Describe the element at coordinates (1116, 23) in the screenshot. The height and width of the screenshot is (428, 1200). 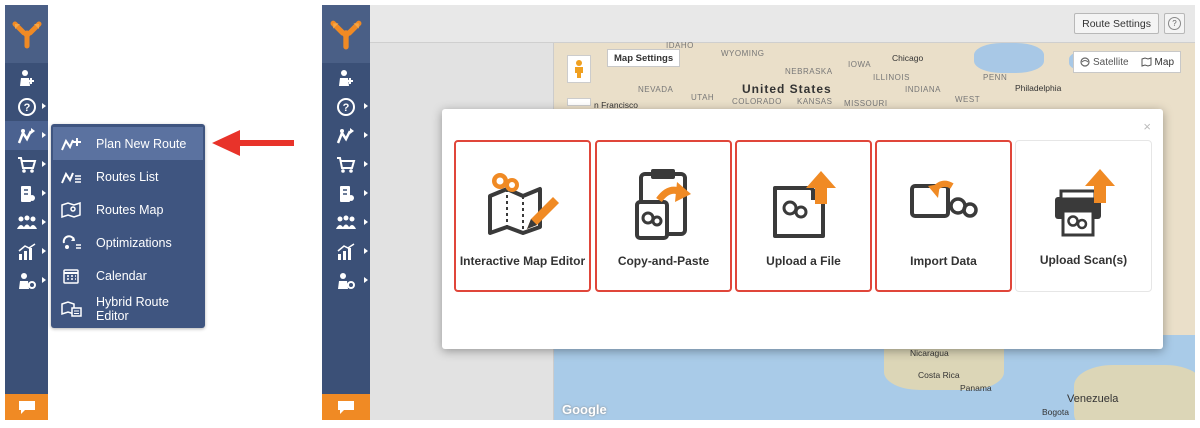
I see `route-settings-button: Route Settings` at that location.